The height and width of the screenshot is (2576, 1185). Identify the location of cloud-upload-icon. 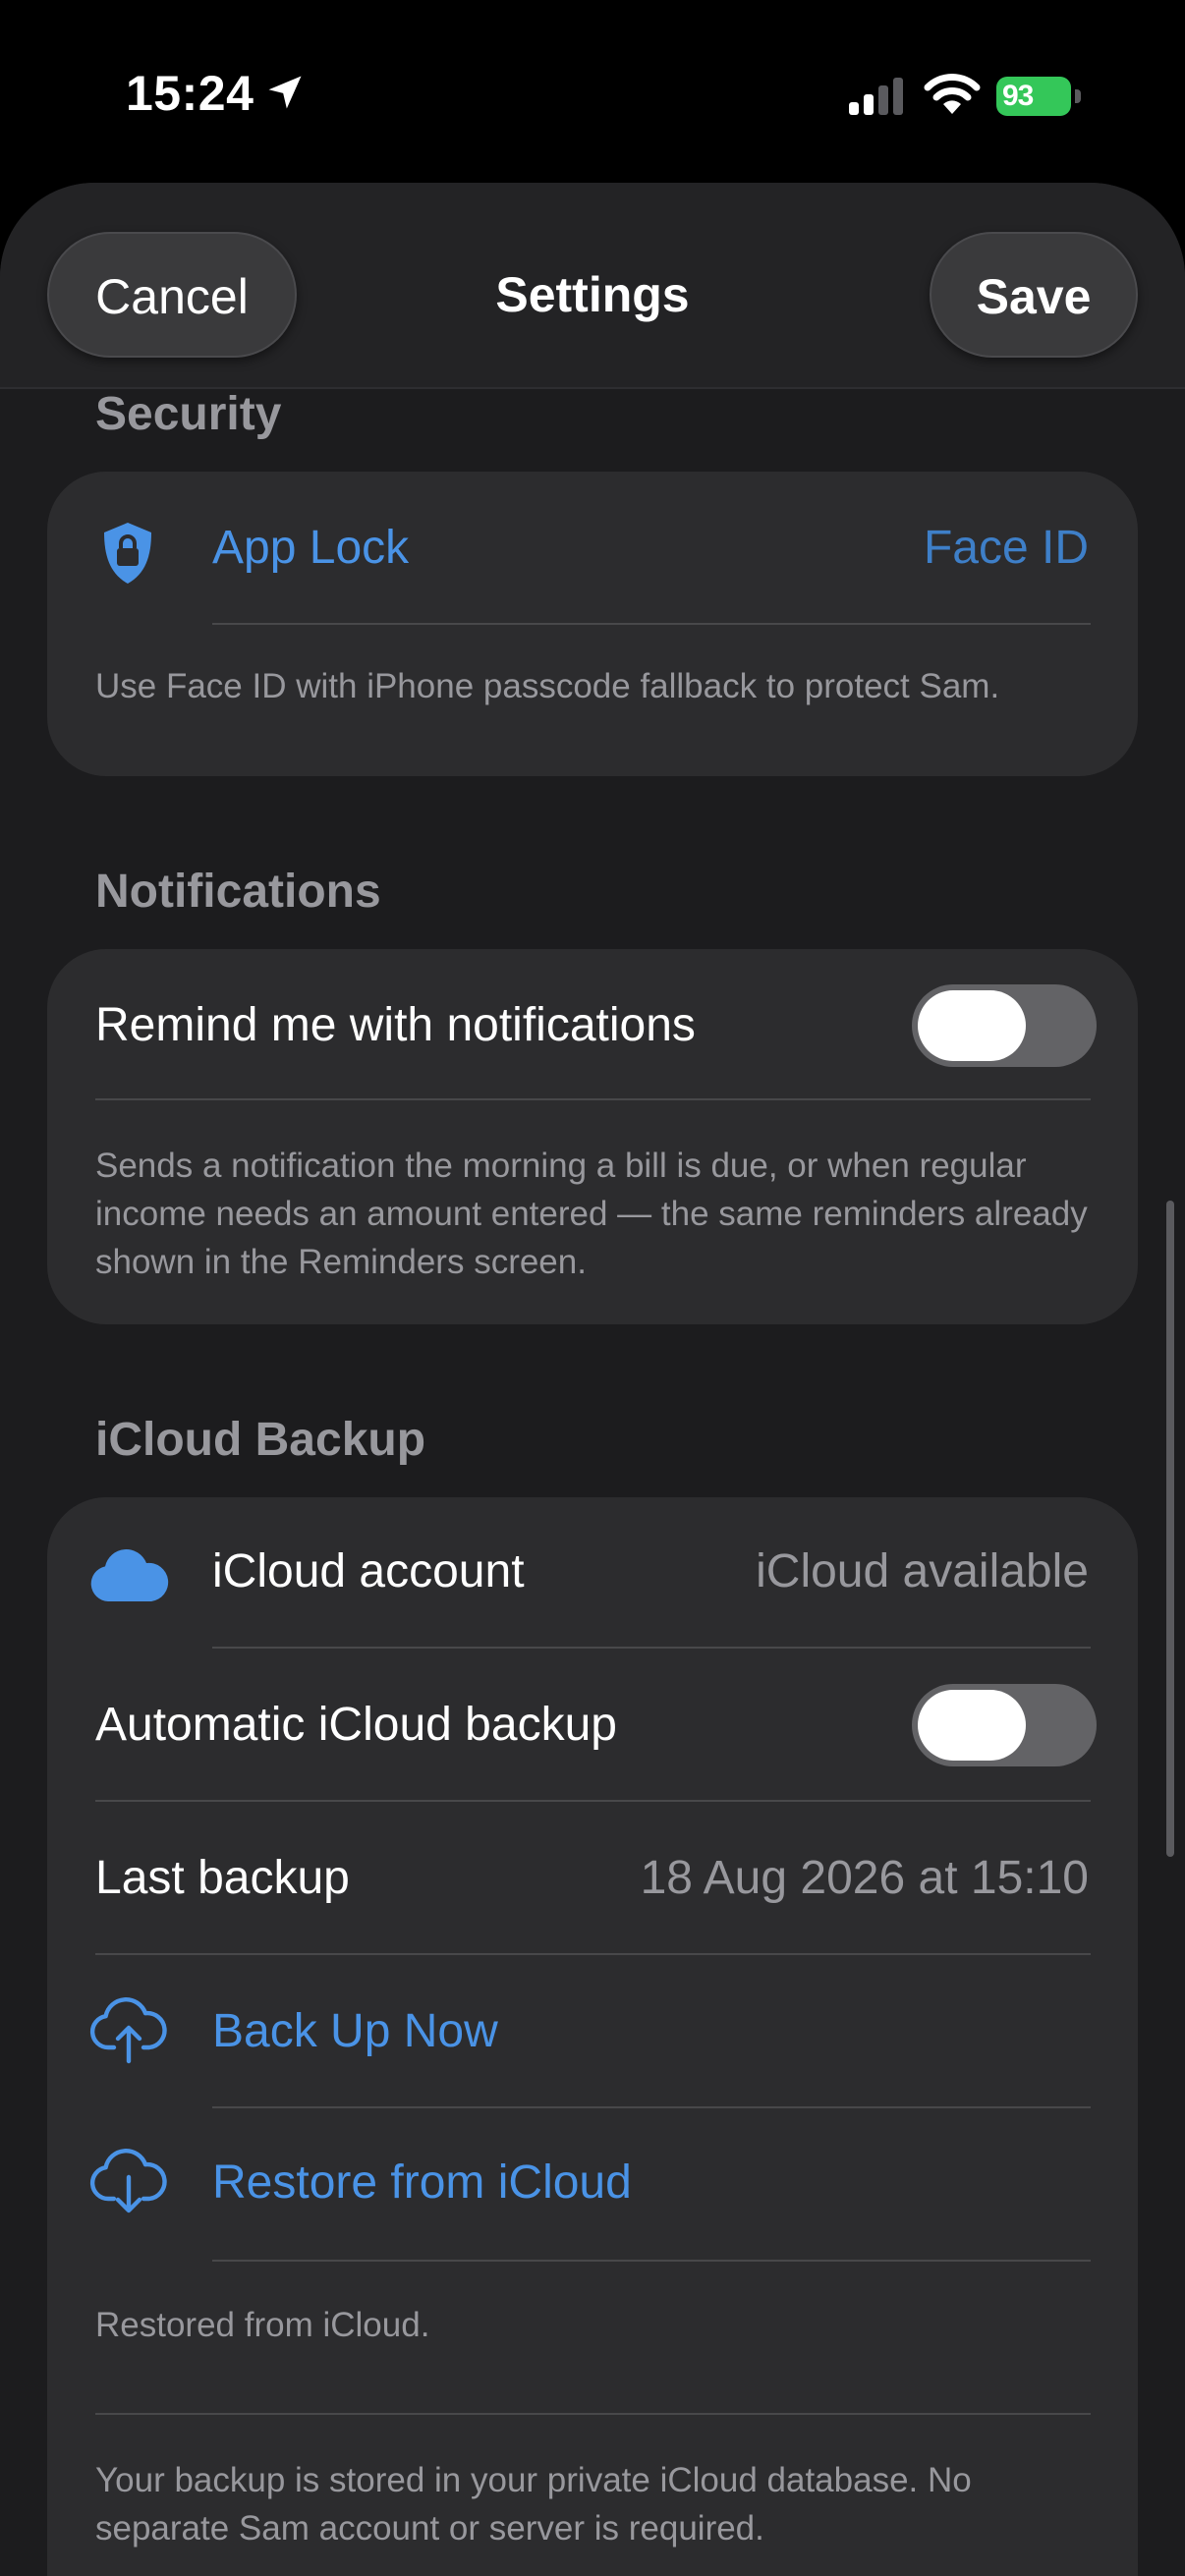
(128, 2030).